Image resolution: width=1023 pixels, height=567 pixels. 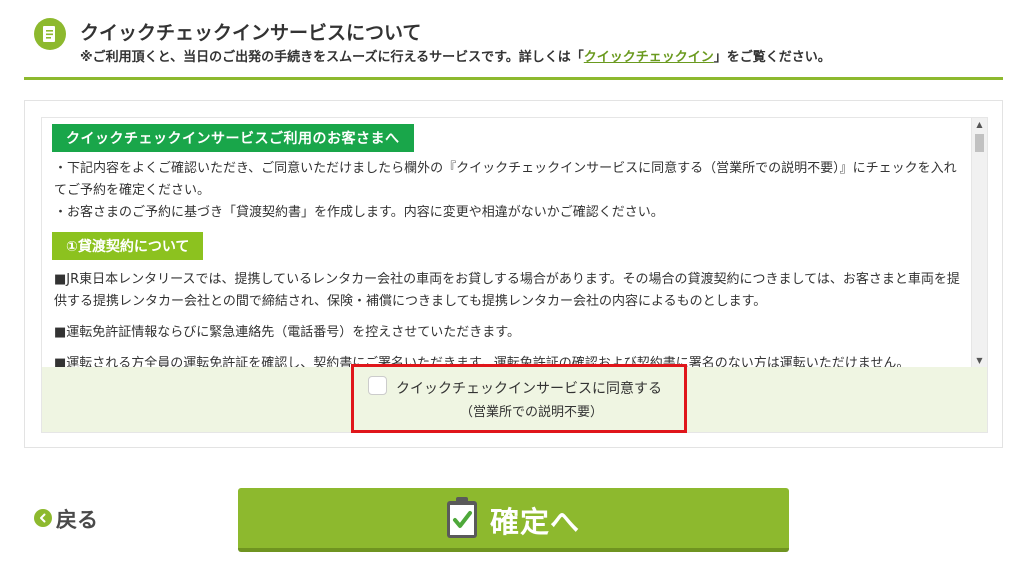 What do you see at coordinates (529, 388) in the screenshot?
I see `agree-checkbox-label: クイックチェックインサービスに同意する` at bounding box center [529, 388].